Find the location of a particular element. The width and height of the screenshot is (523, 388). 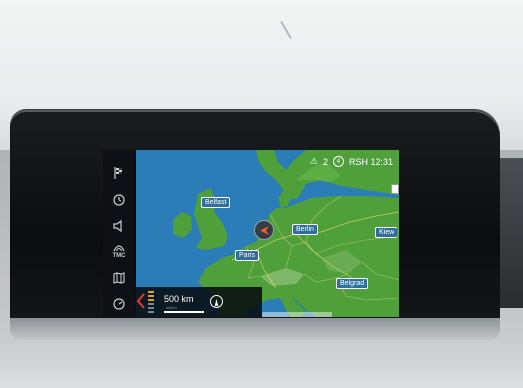

map-book-icon is located at coordinates (119, 278).